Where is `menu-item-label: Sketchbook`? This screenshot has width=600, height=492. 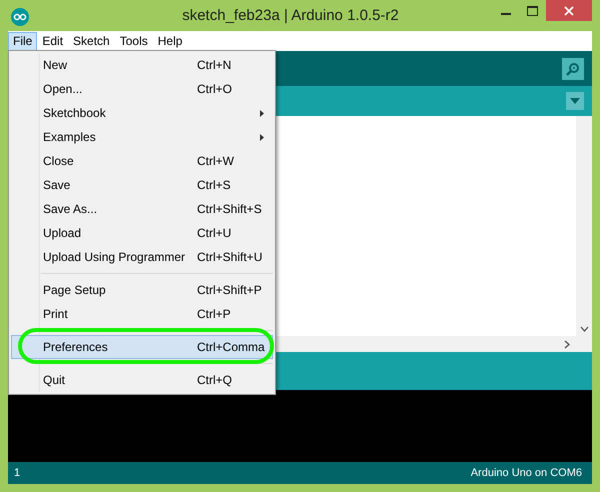
menu-item-label: Sketchbook is located at coordinates (74, 113).